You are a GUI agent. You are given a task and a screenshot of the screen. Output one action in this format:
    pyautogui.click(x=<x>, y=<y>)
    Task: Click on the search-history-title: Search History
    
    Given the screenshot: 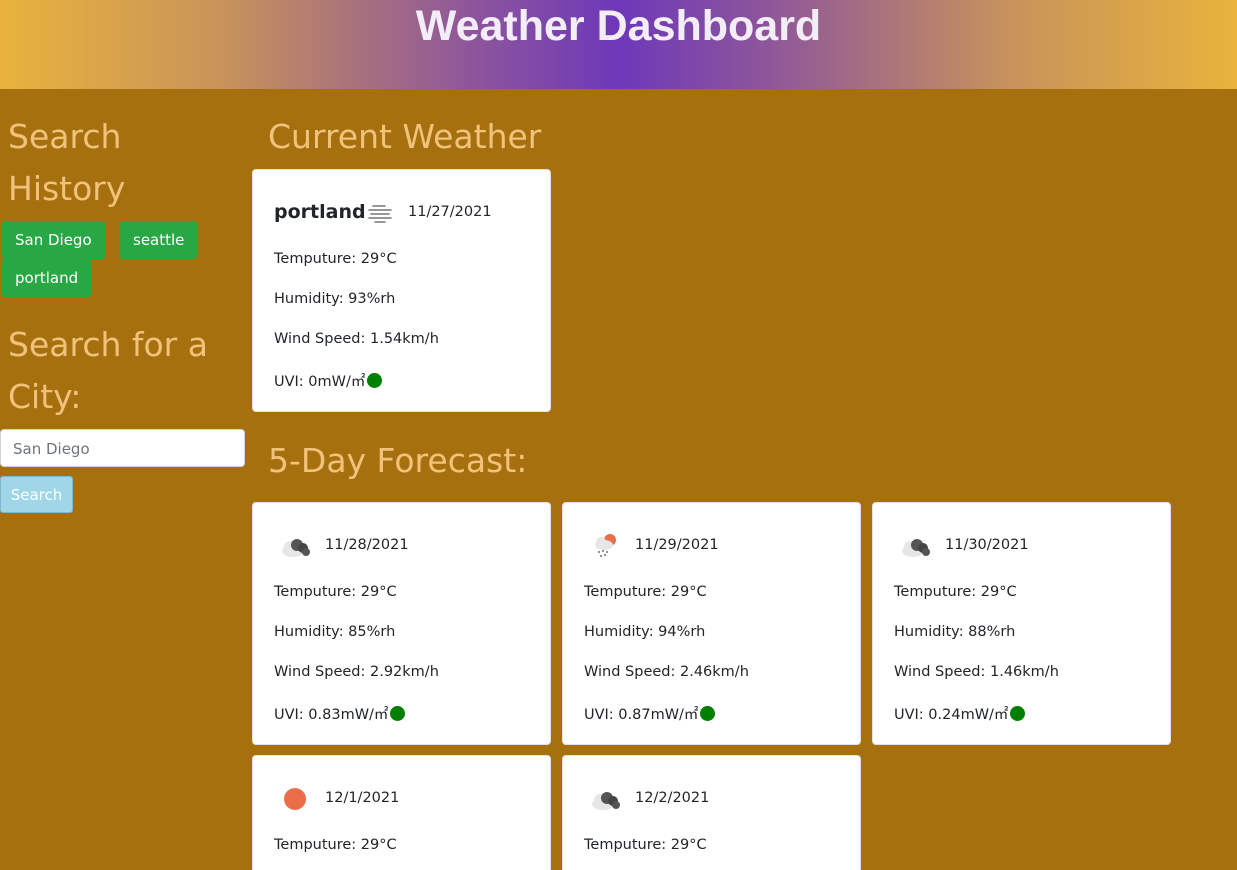 What is the action you would take?
    pyautogui.click(x=66, y=163)
    